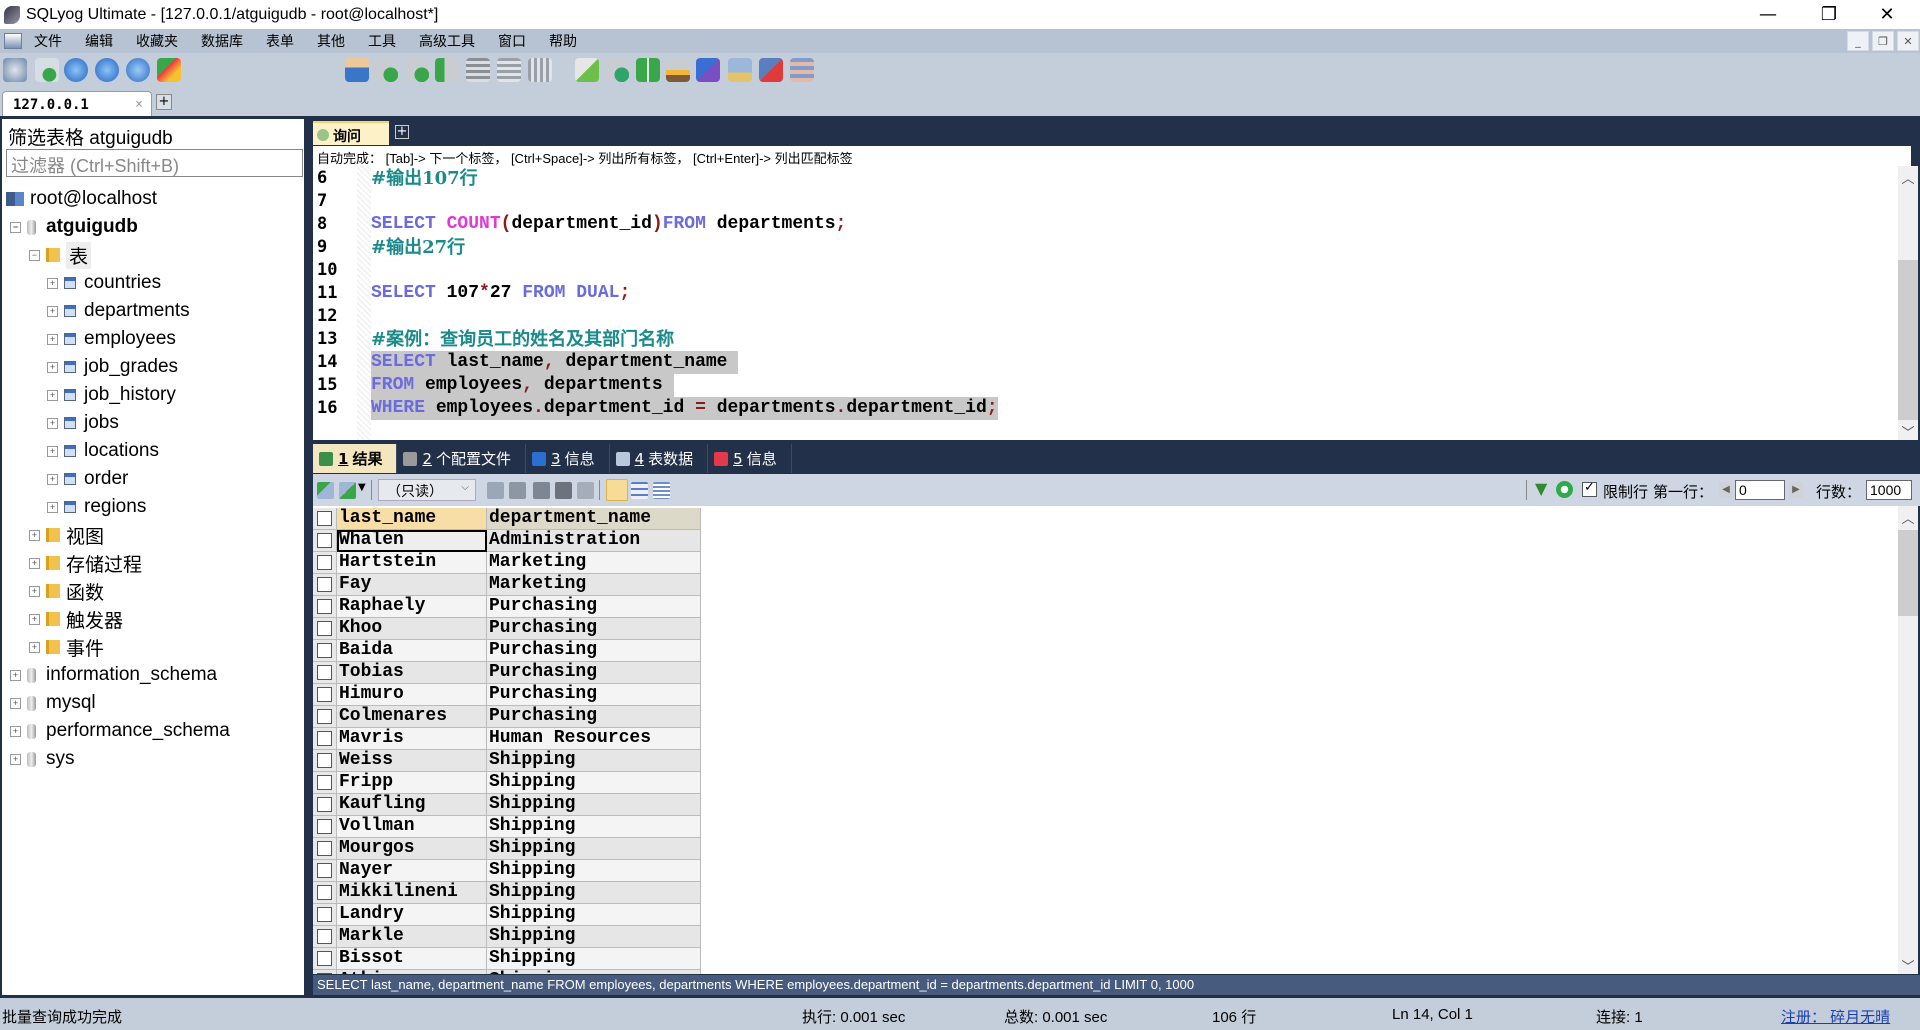  What do you see at coordinates (66, 535) in the screenshot?
I see `tree-folder-0: + 视图` at bounding box center [66, 535].